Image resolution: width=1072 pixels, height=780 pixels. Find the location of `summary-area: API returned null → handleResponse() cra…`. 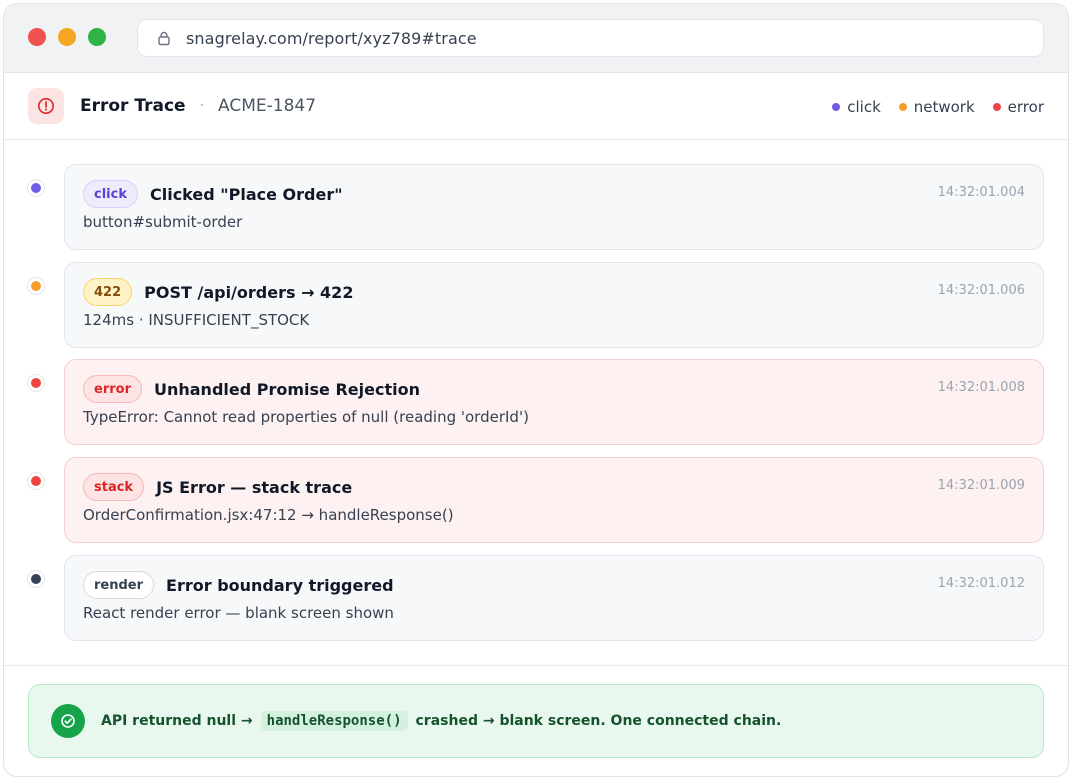

summary-area: API returned null → handleResponse() cra… is located at coordinates (536, 721).